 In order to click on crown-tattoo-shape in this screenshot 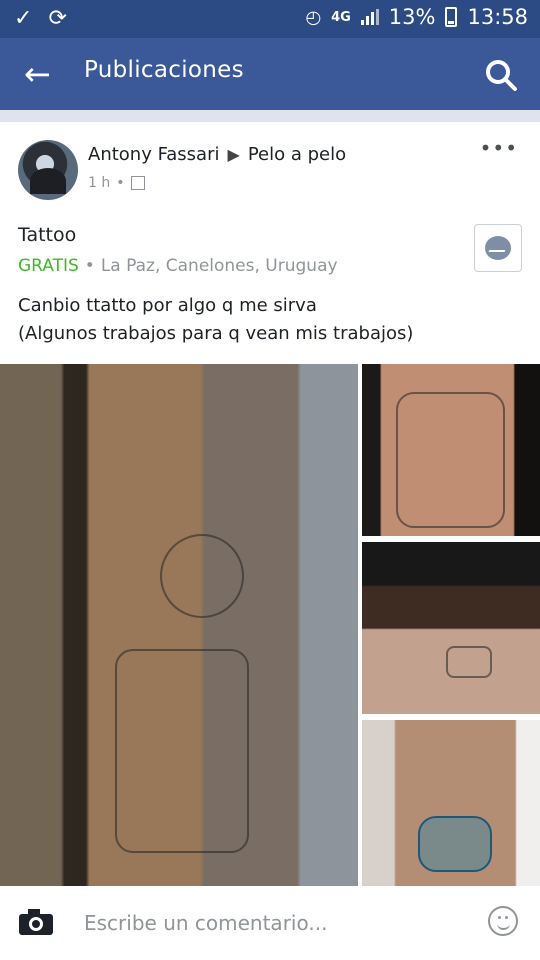, I will do `click(469, 662)`.